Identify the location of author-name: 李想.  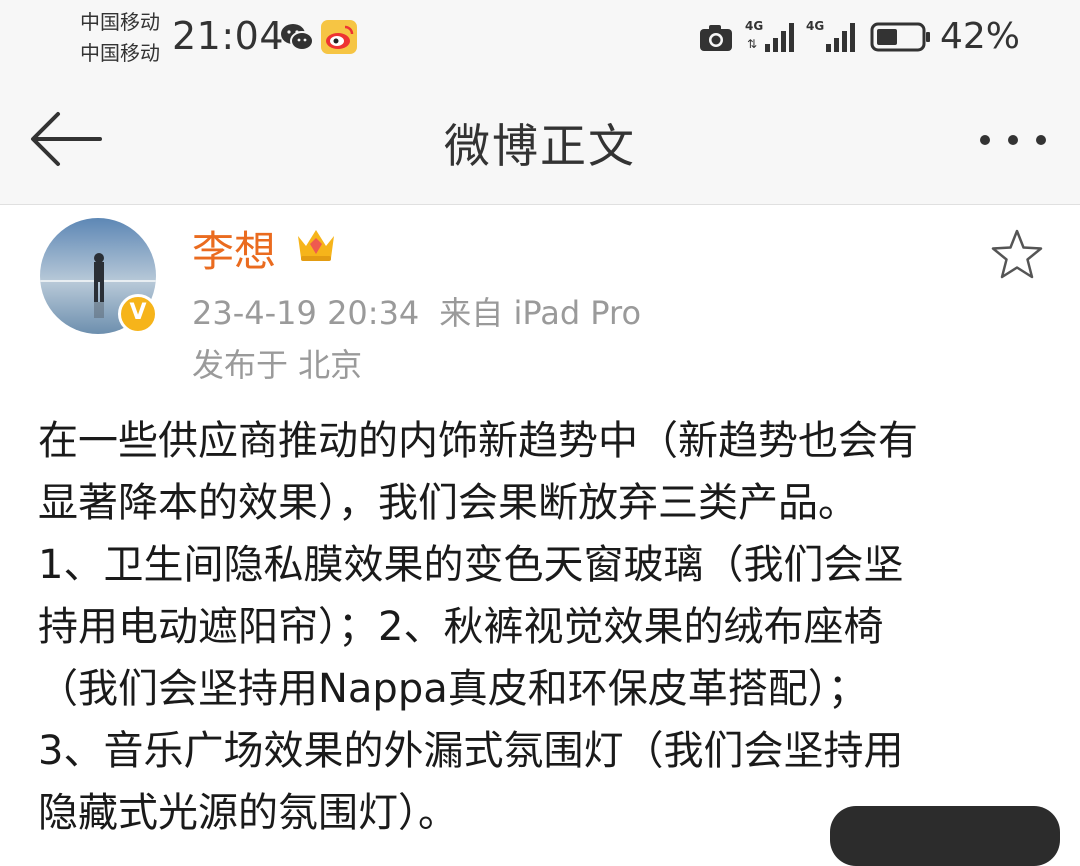
(234, 248).